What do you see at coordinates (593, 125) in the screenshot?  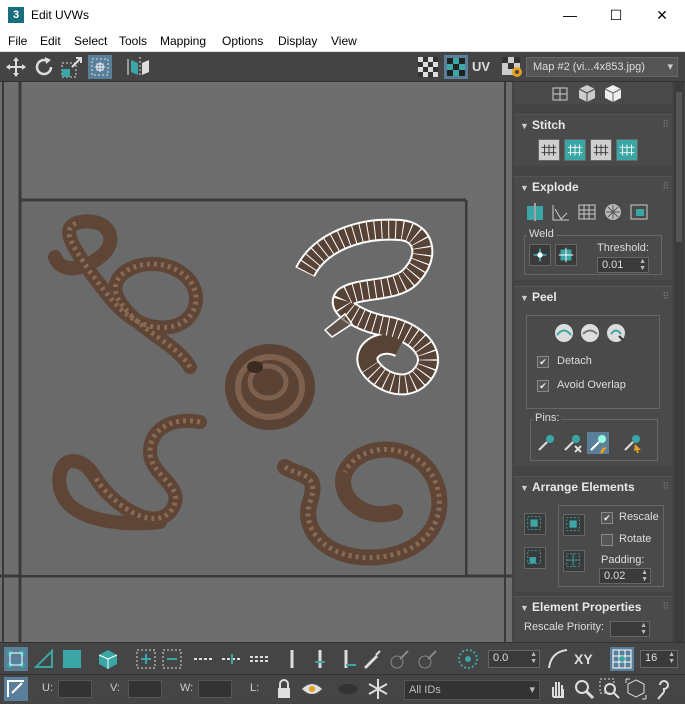 I see `stitch-header: ▼ Stitch` at bounding box center [593, 125].